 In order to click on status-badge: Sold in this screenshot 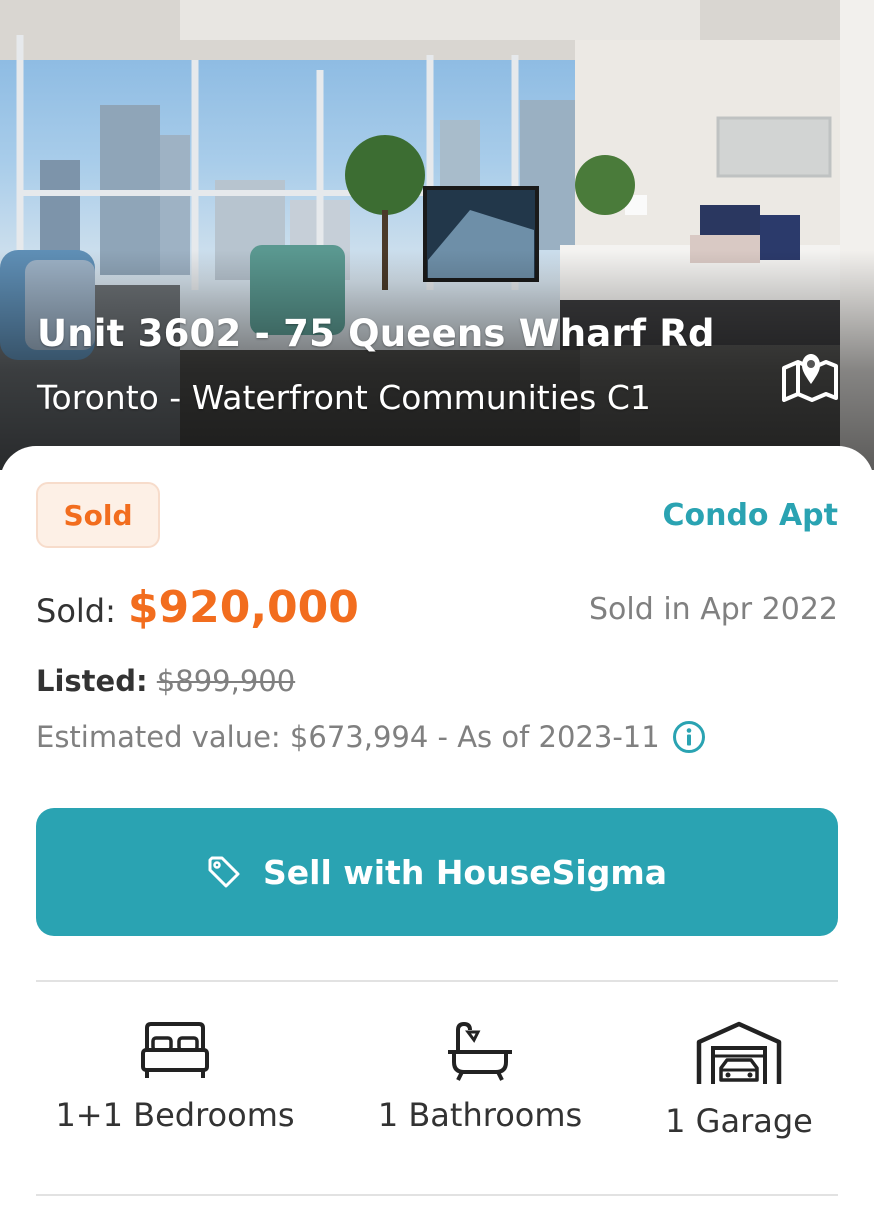, I will do `click(98, 515)`.